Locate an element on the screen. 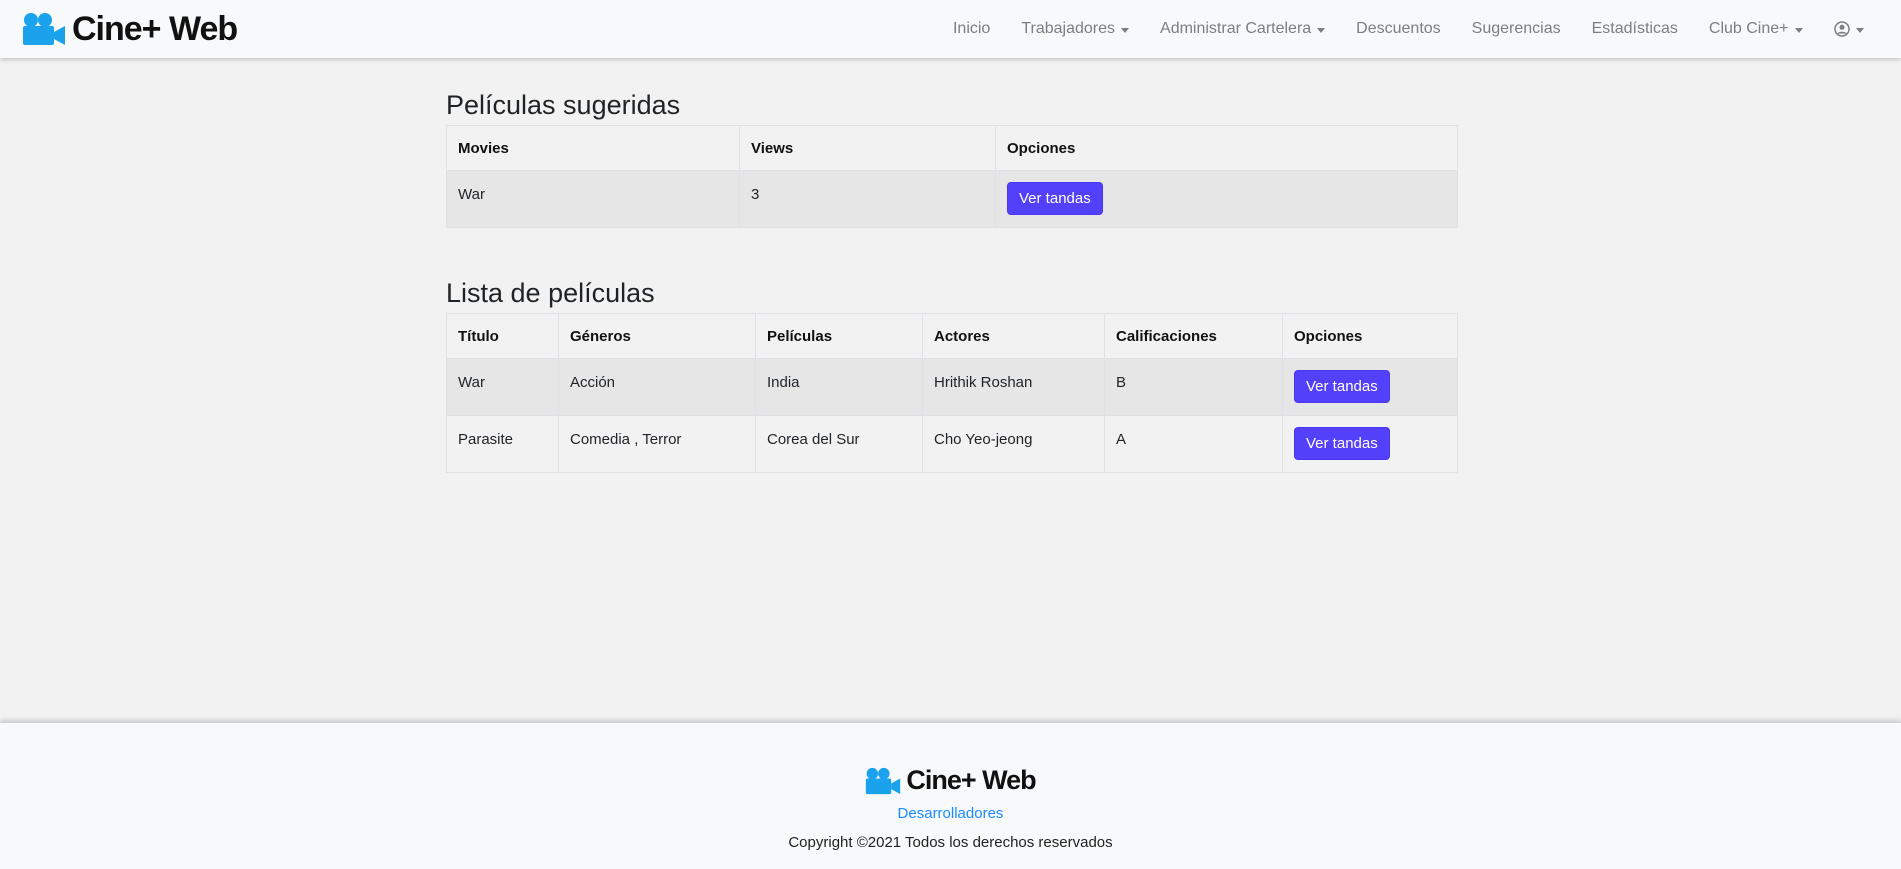 The height and width of the screenshot is (869, 1901). cell-calificacion: A is located at coordinates (1193, 444).